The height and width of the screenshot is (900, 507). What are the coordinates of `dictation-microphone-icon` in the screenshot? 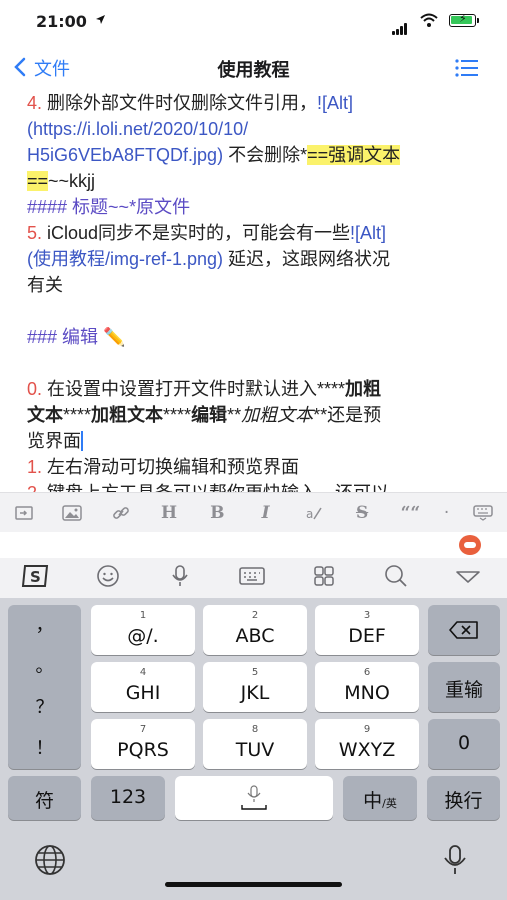 It's located at (457, 861).